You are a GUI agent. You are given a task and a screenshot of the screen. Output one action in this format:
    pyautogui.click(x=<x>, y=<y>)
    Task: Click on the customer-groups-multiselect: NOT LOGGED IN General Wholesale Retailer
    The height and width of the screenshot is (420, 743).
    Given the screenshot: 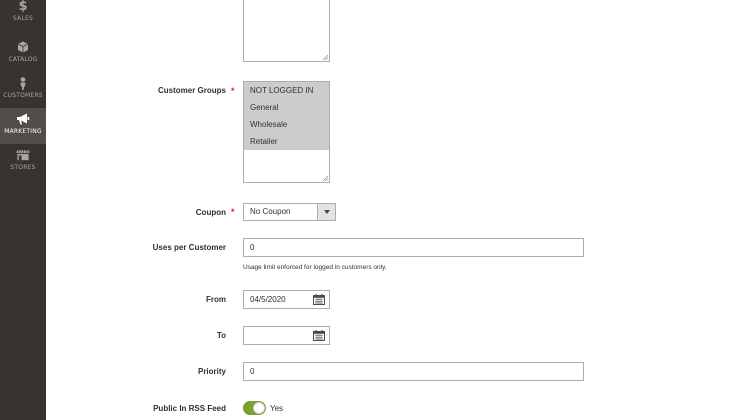 What is the action you would take?
    pyautogui.click(x=286, y=132)
    